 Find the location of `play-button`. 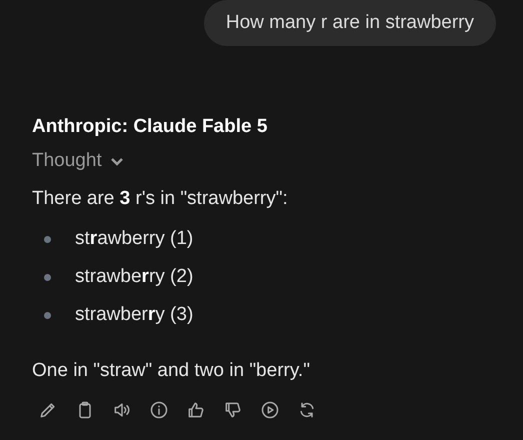

play-button is located at coordinates (270, 410).